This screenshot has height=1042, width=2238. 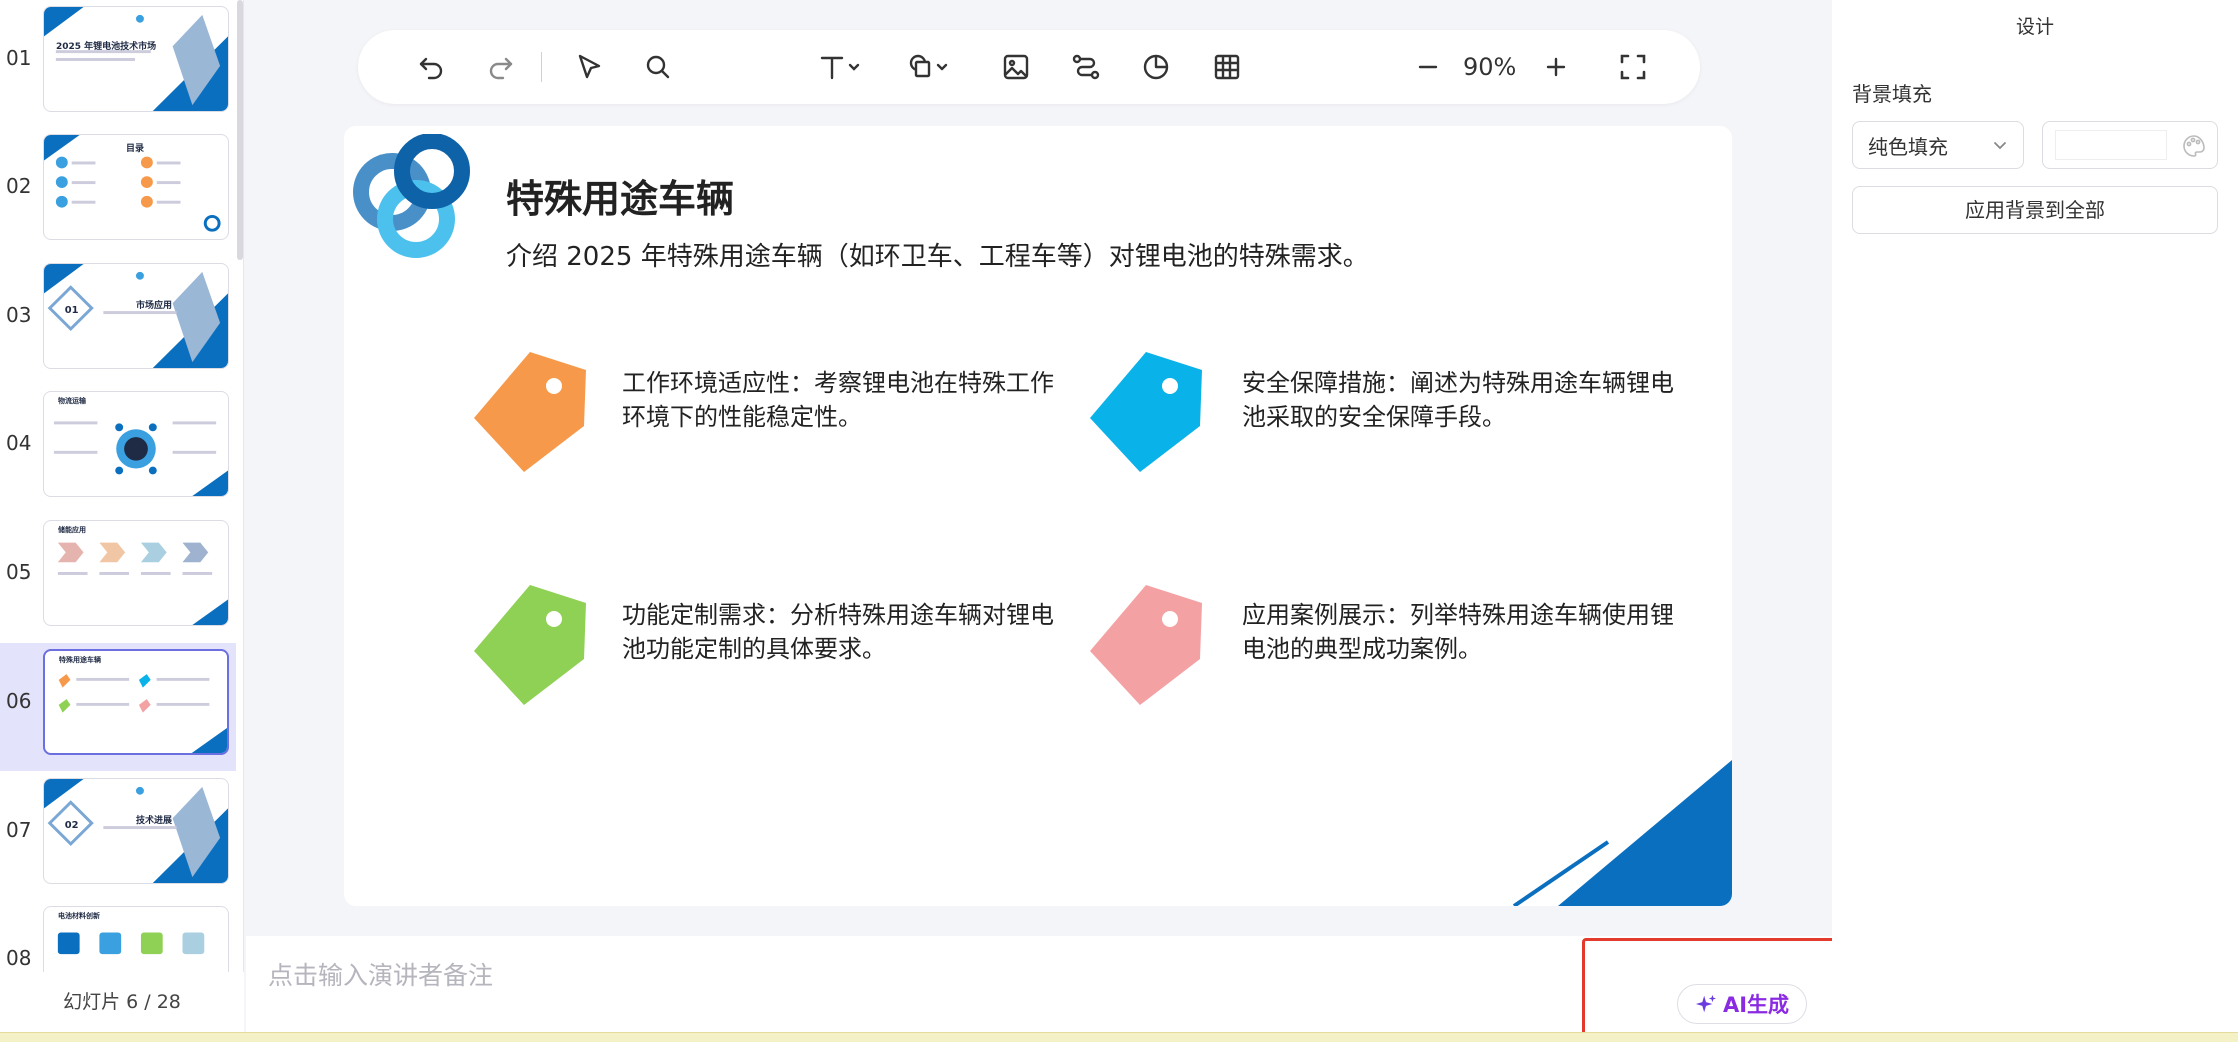 What do you see at coordinates (80, 660) in the screenshot?
I see `thumbnail-title: 特殊用途车辆` at bounding box center [80, 660].